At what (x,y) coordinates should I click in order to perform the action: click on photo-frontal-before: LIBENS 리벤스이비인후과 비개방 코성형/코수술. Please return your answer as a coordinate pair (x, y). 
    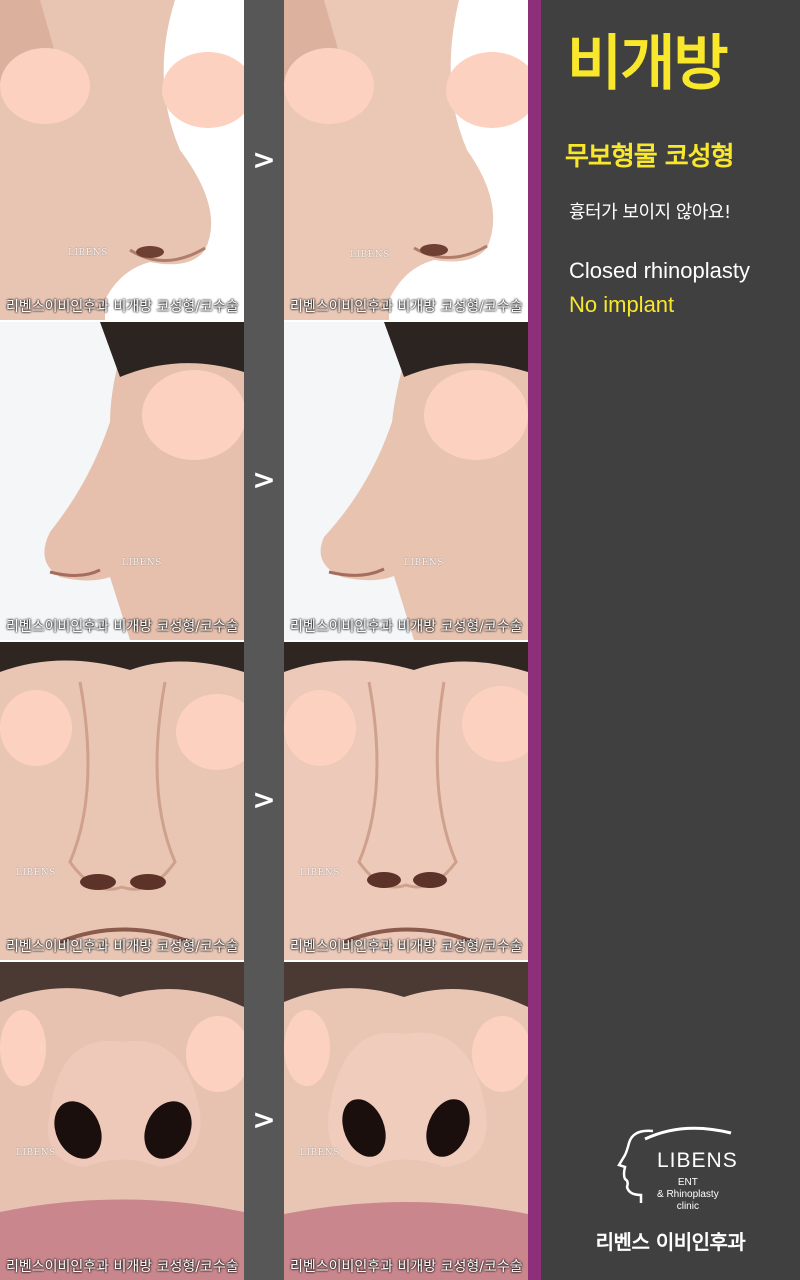
    Looking at the image, I should click on (122, 801).